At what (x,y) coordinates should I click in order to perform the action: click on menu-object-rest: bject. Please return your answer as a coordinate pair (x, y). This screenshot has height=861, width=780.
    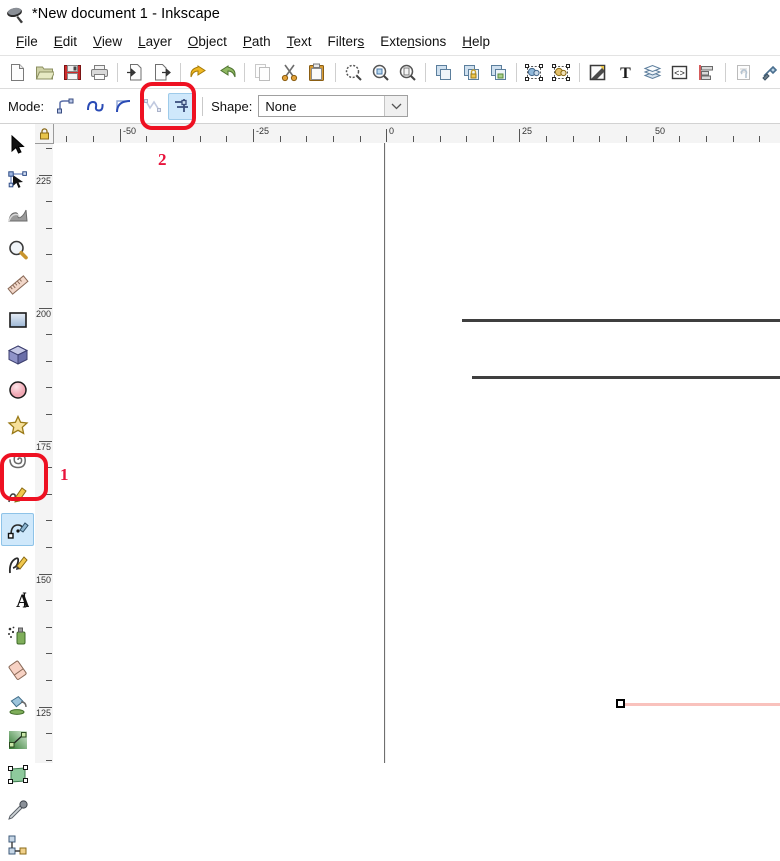
    Looking at the image, I should click on (212, 41).